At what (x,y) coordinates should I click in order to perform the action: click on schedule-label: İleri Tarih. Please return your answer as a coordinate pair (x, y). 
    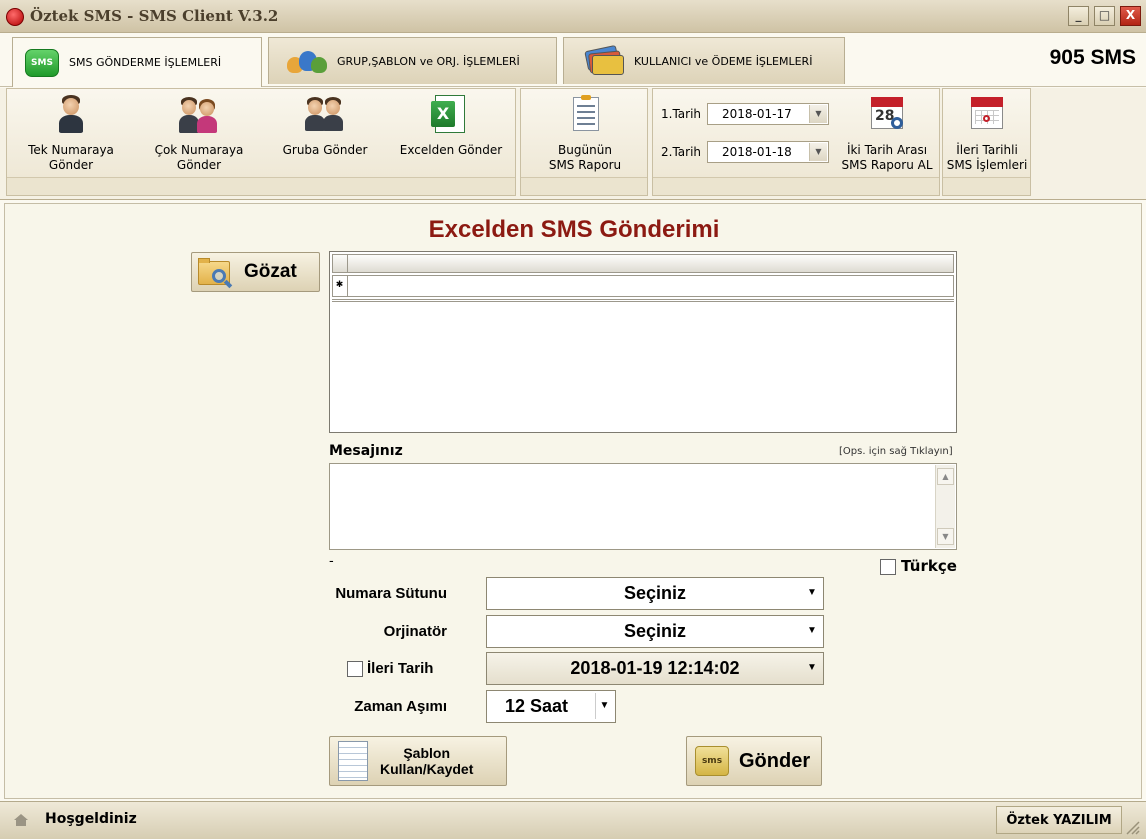
    Looking at the image, I should click on (400, 668).